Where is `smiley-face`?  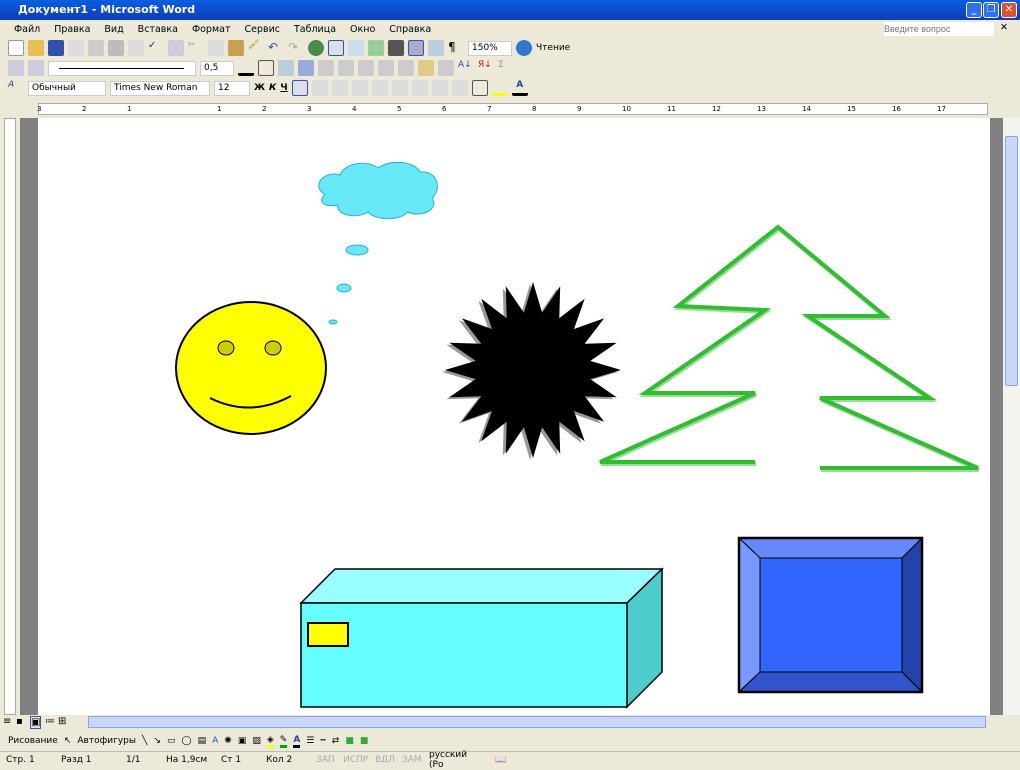
smiley-face is located at coordinates (251, 368).